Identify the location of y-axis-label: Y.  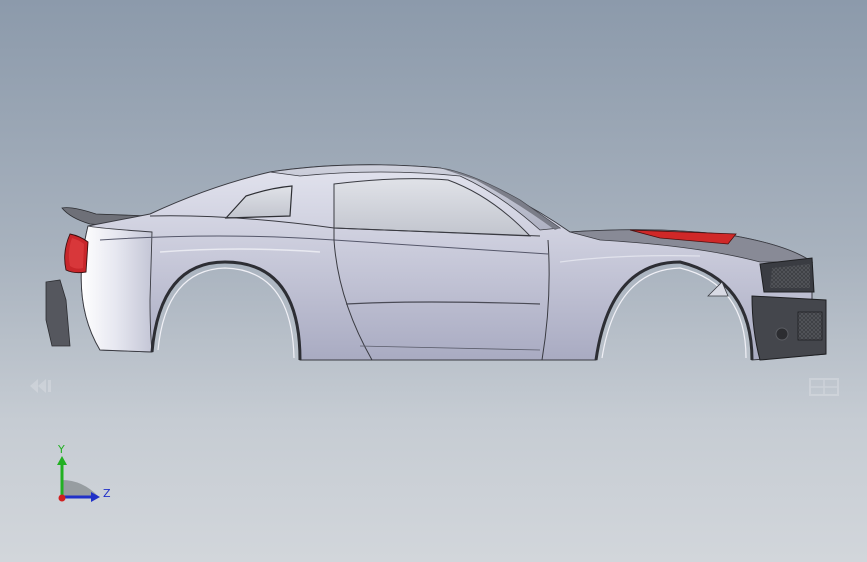
(61, 449).